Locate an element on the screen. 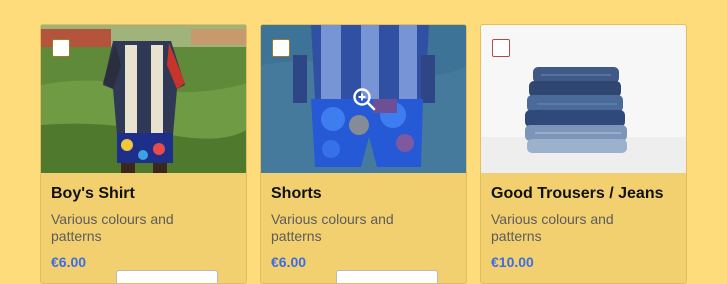  zoom-in-icon is located at coordinates (364, 99).